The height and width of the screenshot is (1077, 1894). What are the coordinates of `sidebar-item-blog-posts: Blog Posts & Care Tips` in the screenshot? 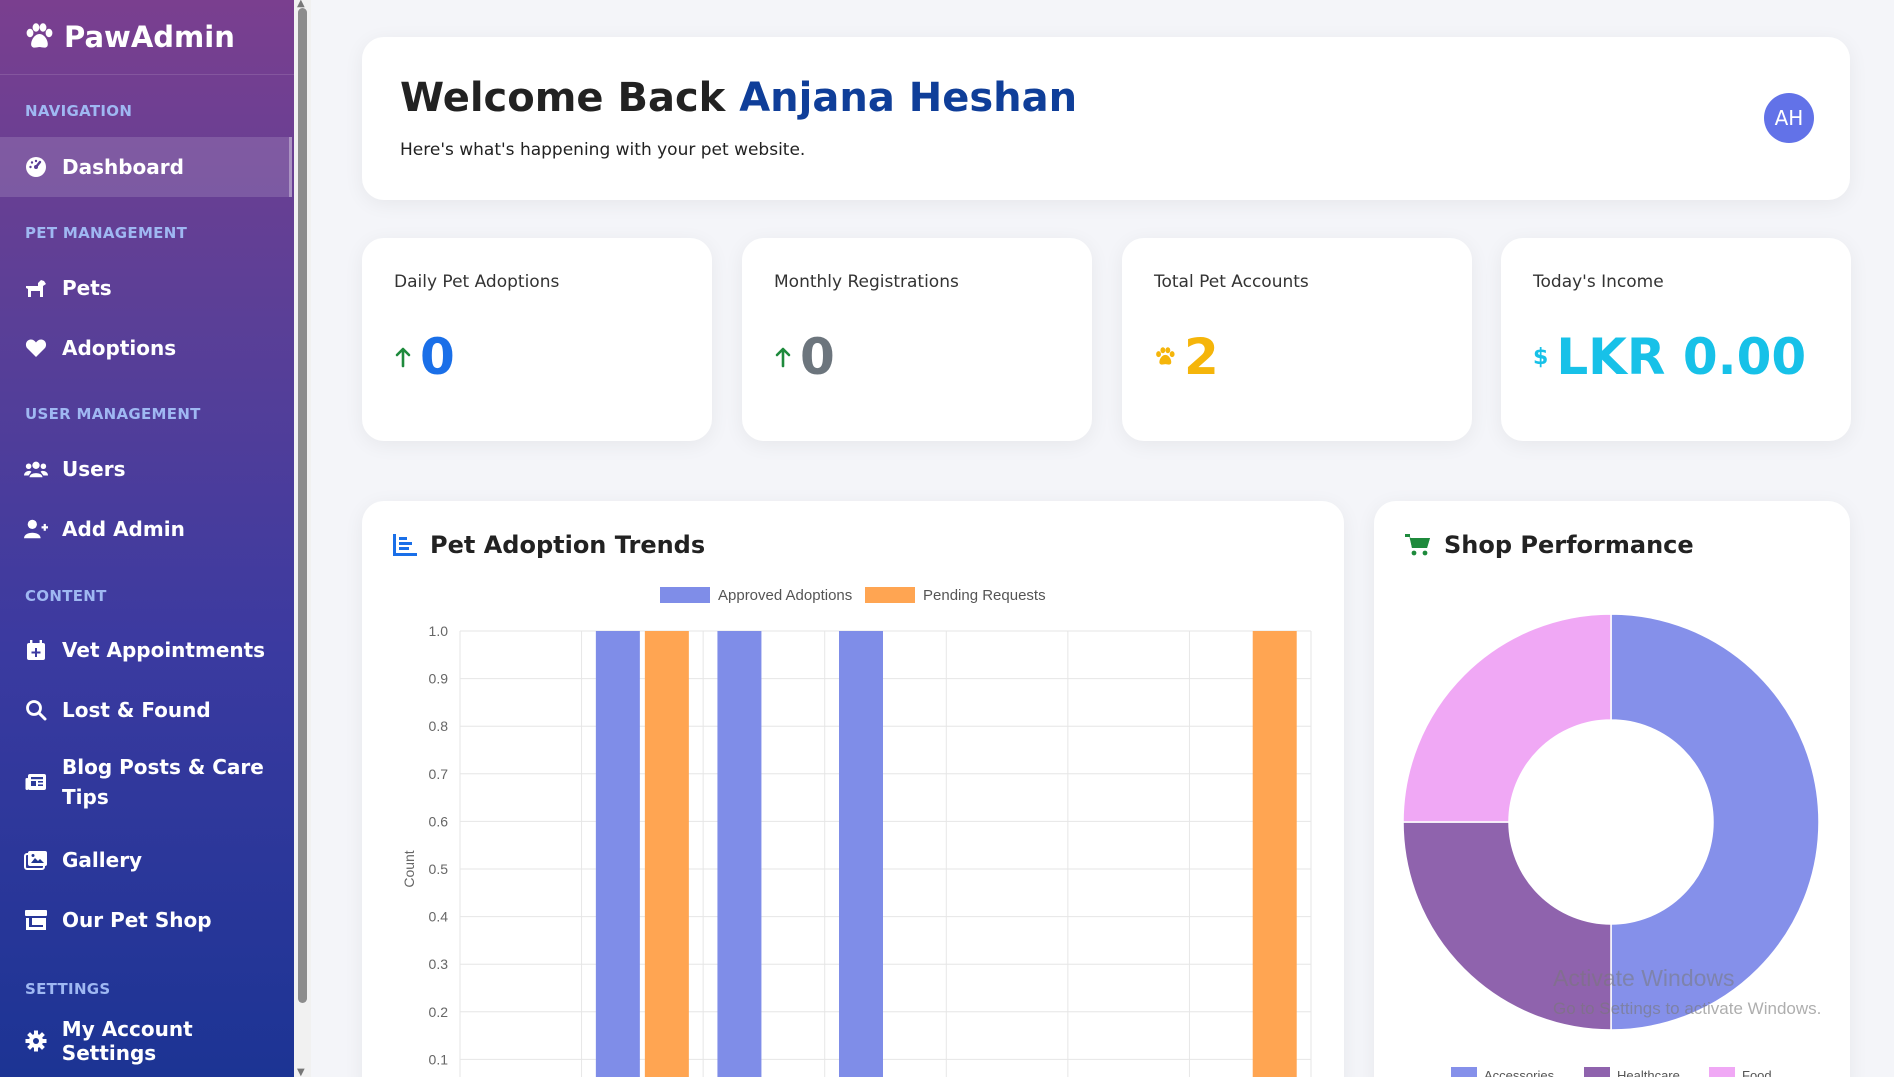 It's located at (146, 782).